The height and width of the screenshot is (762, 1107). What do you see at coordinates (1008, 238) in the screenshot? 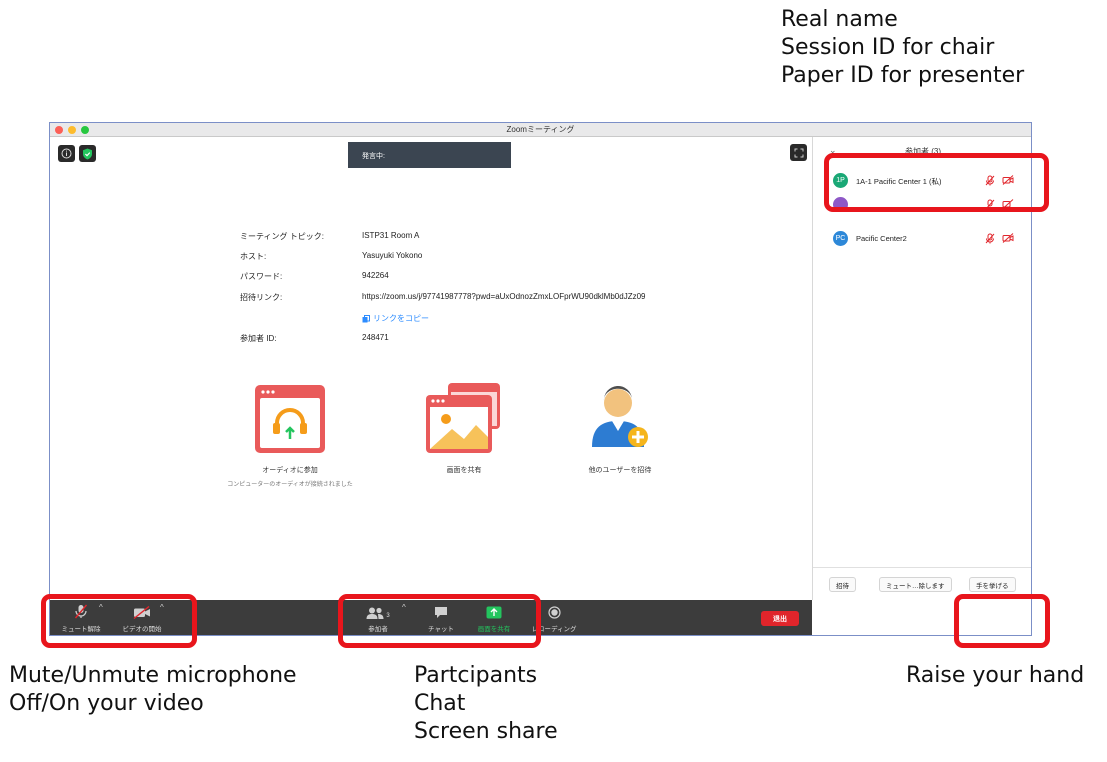
I see `video-off-icon` at bounding box center [1008, 238].